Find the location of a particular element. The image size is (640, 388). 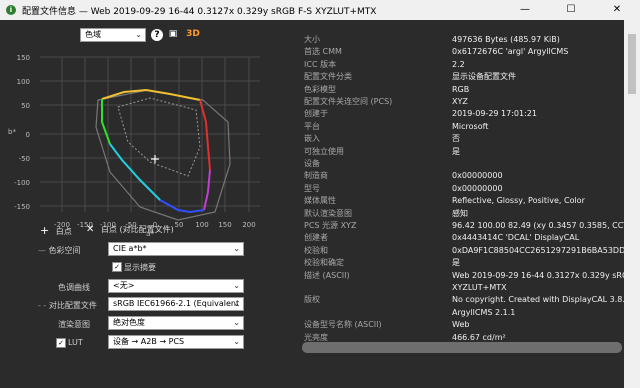

info-key: 校验和确定 is located at coordinates (324, 263).